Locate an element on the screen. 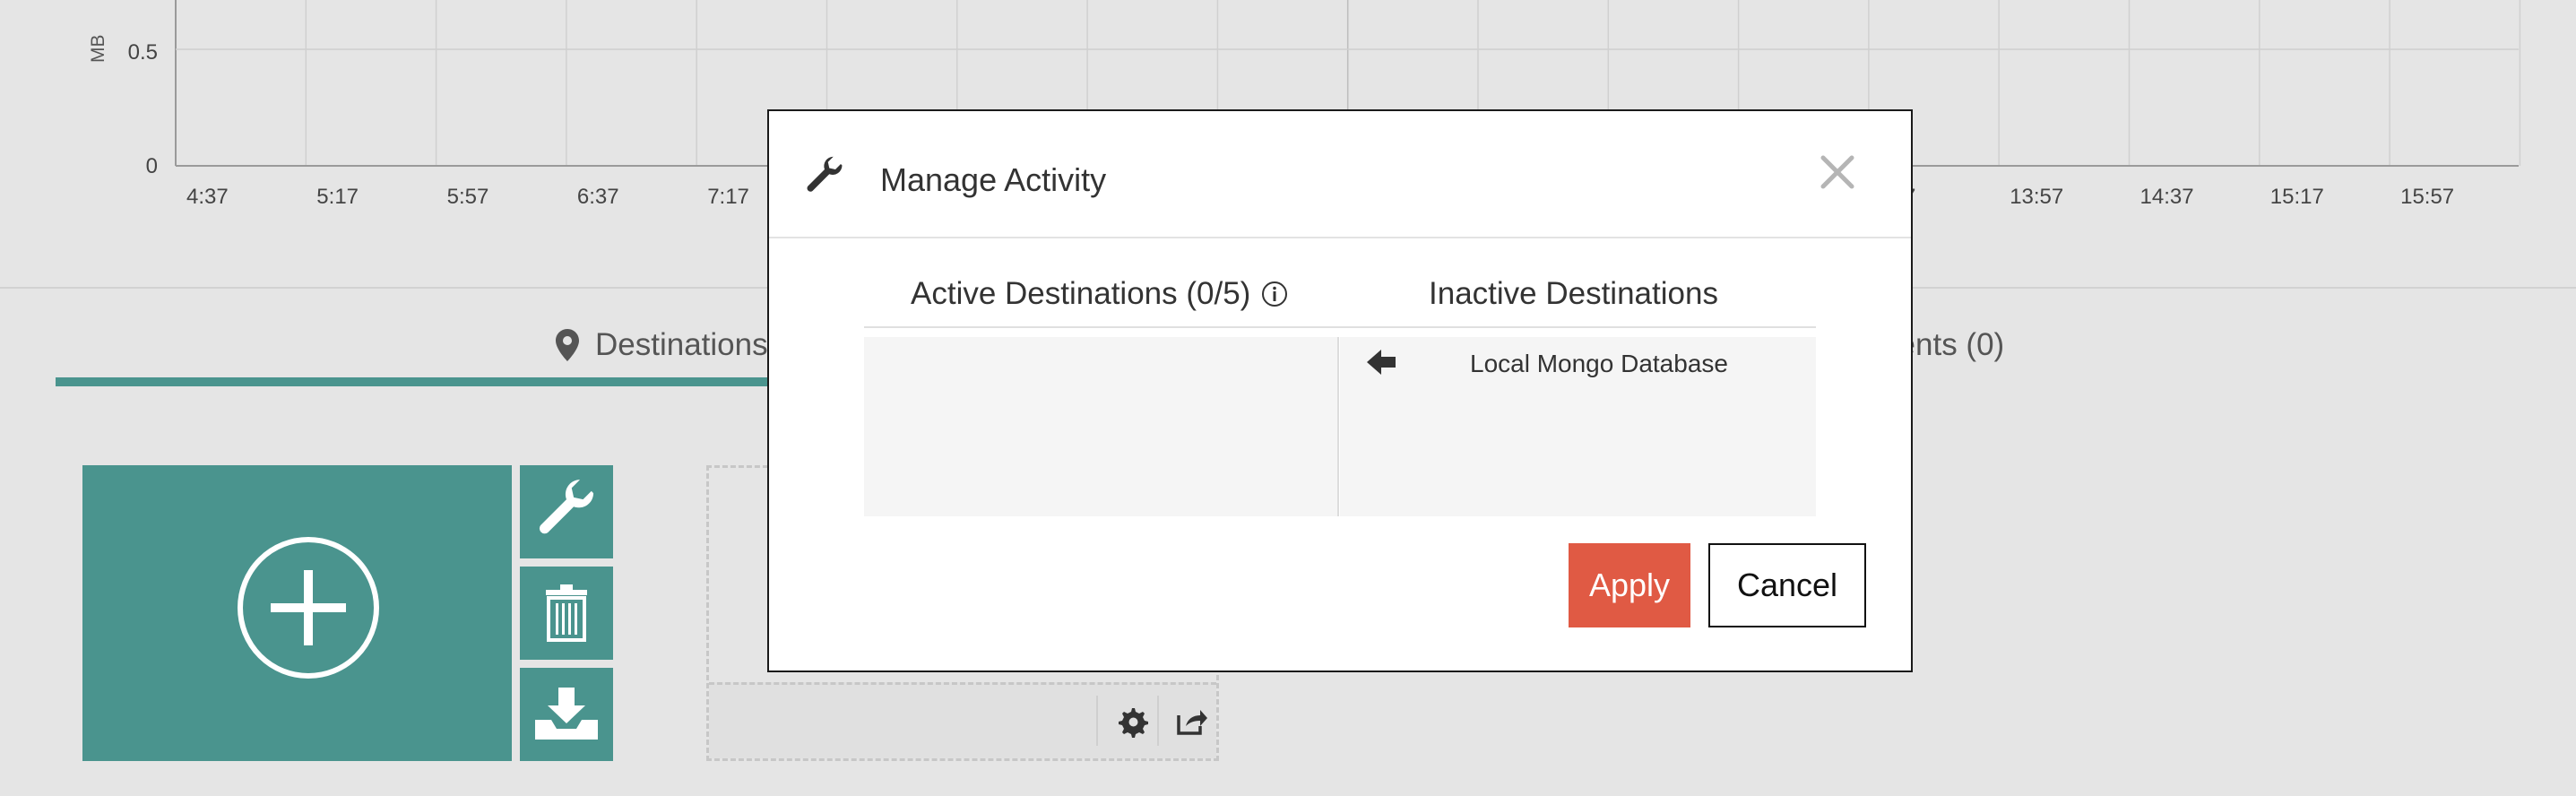 The width and height of the screenshot is (2576, 796). inactive-destinations-list: Local Mongo Database is located at coordinates (1578, 426).